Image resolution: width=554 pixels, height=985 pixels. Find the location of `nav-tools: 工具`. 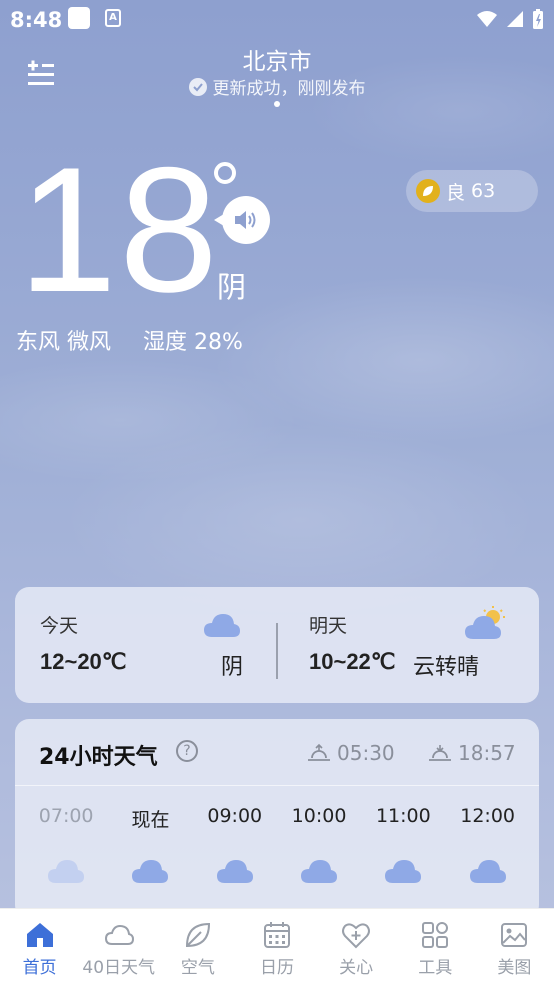

nav-tools: 工具 is located at coordinates (435, 947).